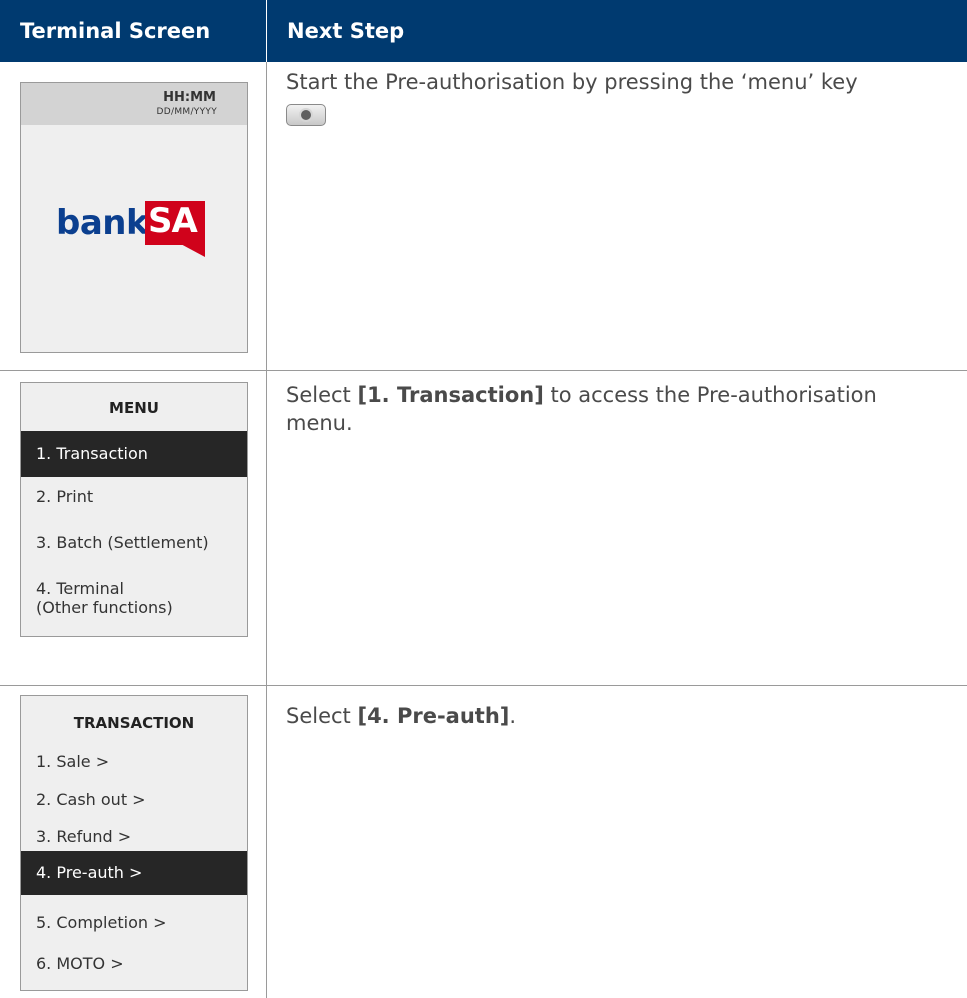 The width and height of the screenshot is (967, 998). I want to click on status-bar: HH:MM DD/MM/YYYY, so click(134, 104).